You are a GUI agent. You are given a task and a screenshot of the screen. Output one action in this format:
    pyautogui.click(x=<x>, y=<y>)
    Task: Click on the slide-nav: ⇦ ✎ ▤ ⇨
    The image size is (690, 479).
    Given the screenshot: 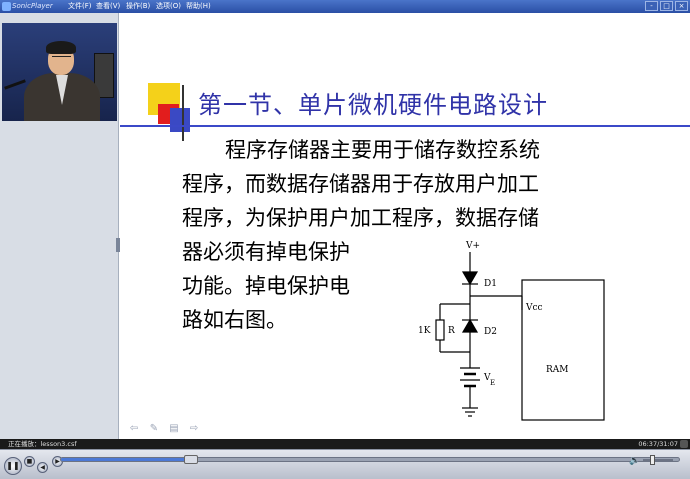 What is the action you would take?
    pyautogui.click(x=164, y=429)
    